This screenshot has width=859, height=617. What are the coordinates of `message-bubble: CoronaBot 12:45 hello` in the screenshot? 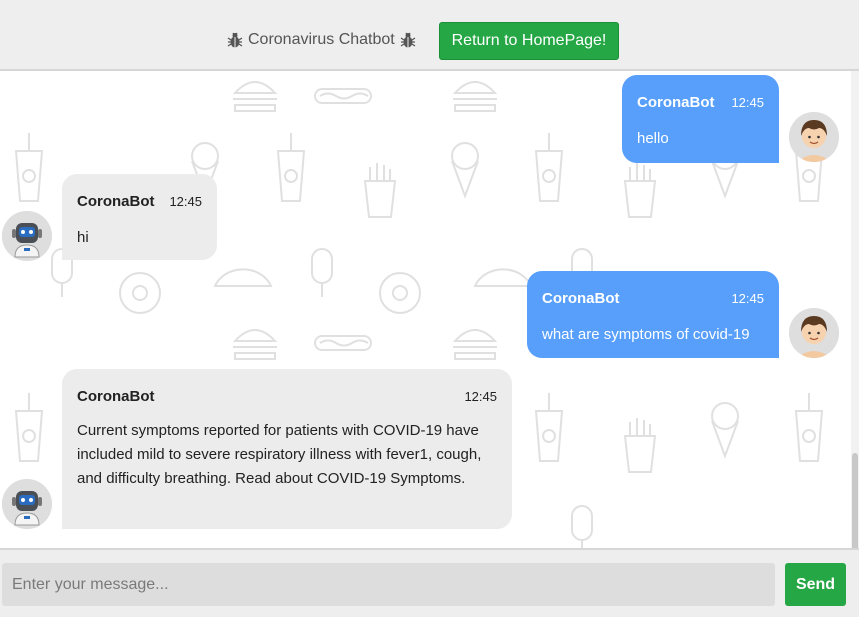 It's located at (700, 119).